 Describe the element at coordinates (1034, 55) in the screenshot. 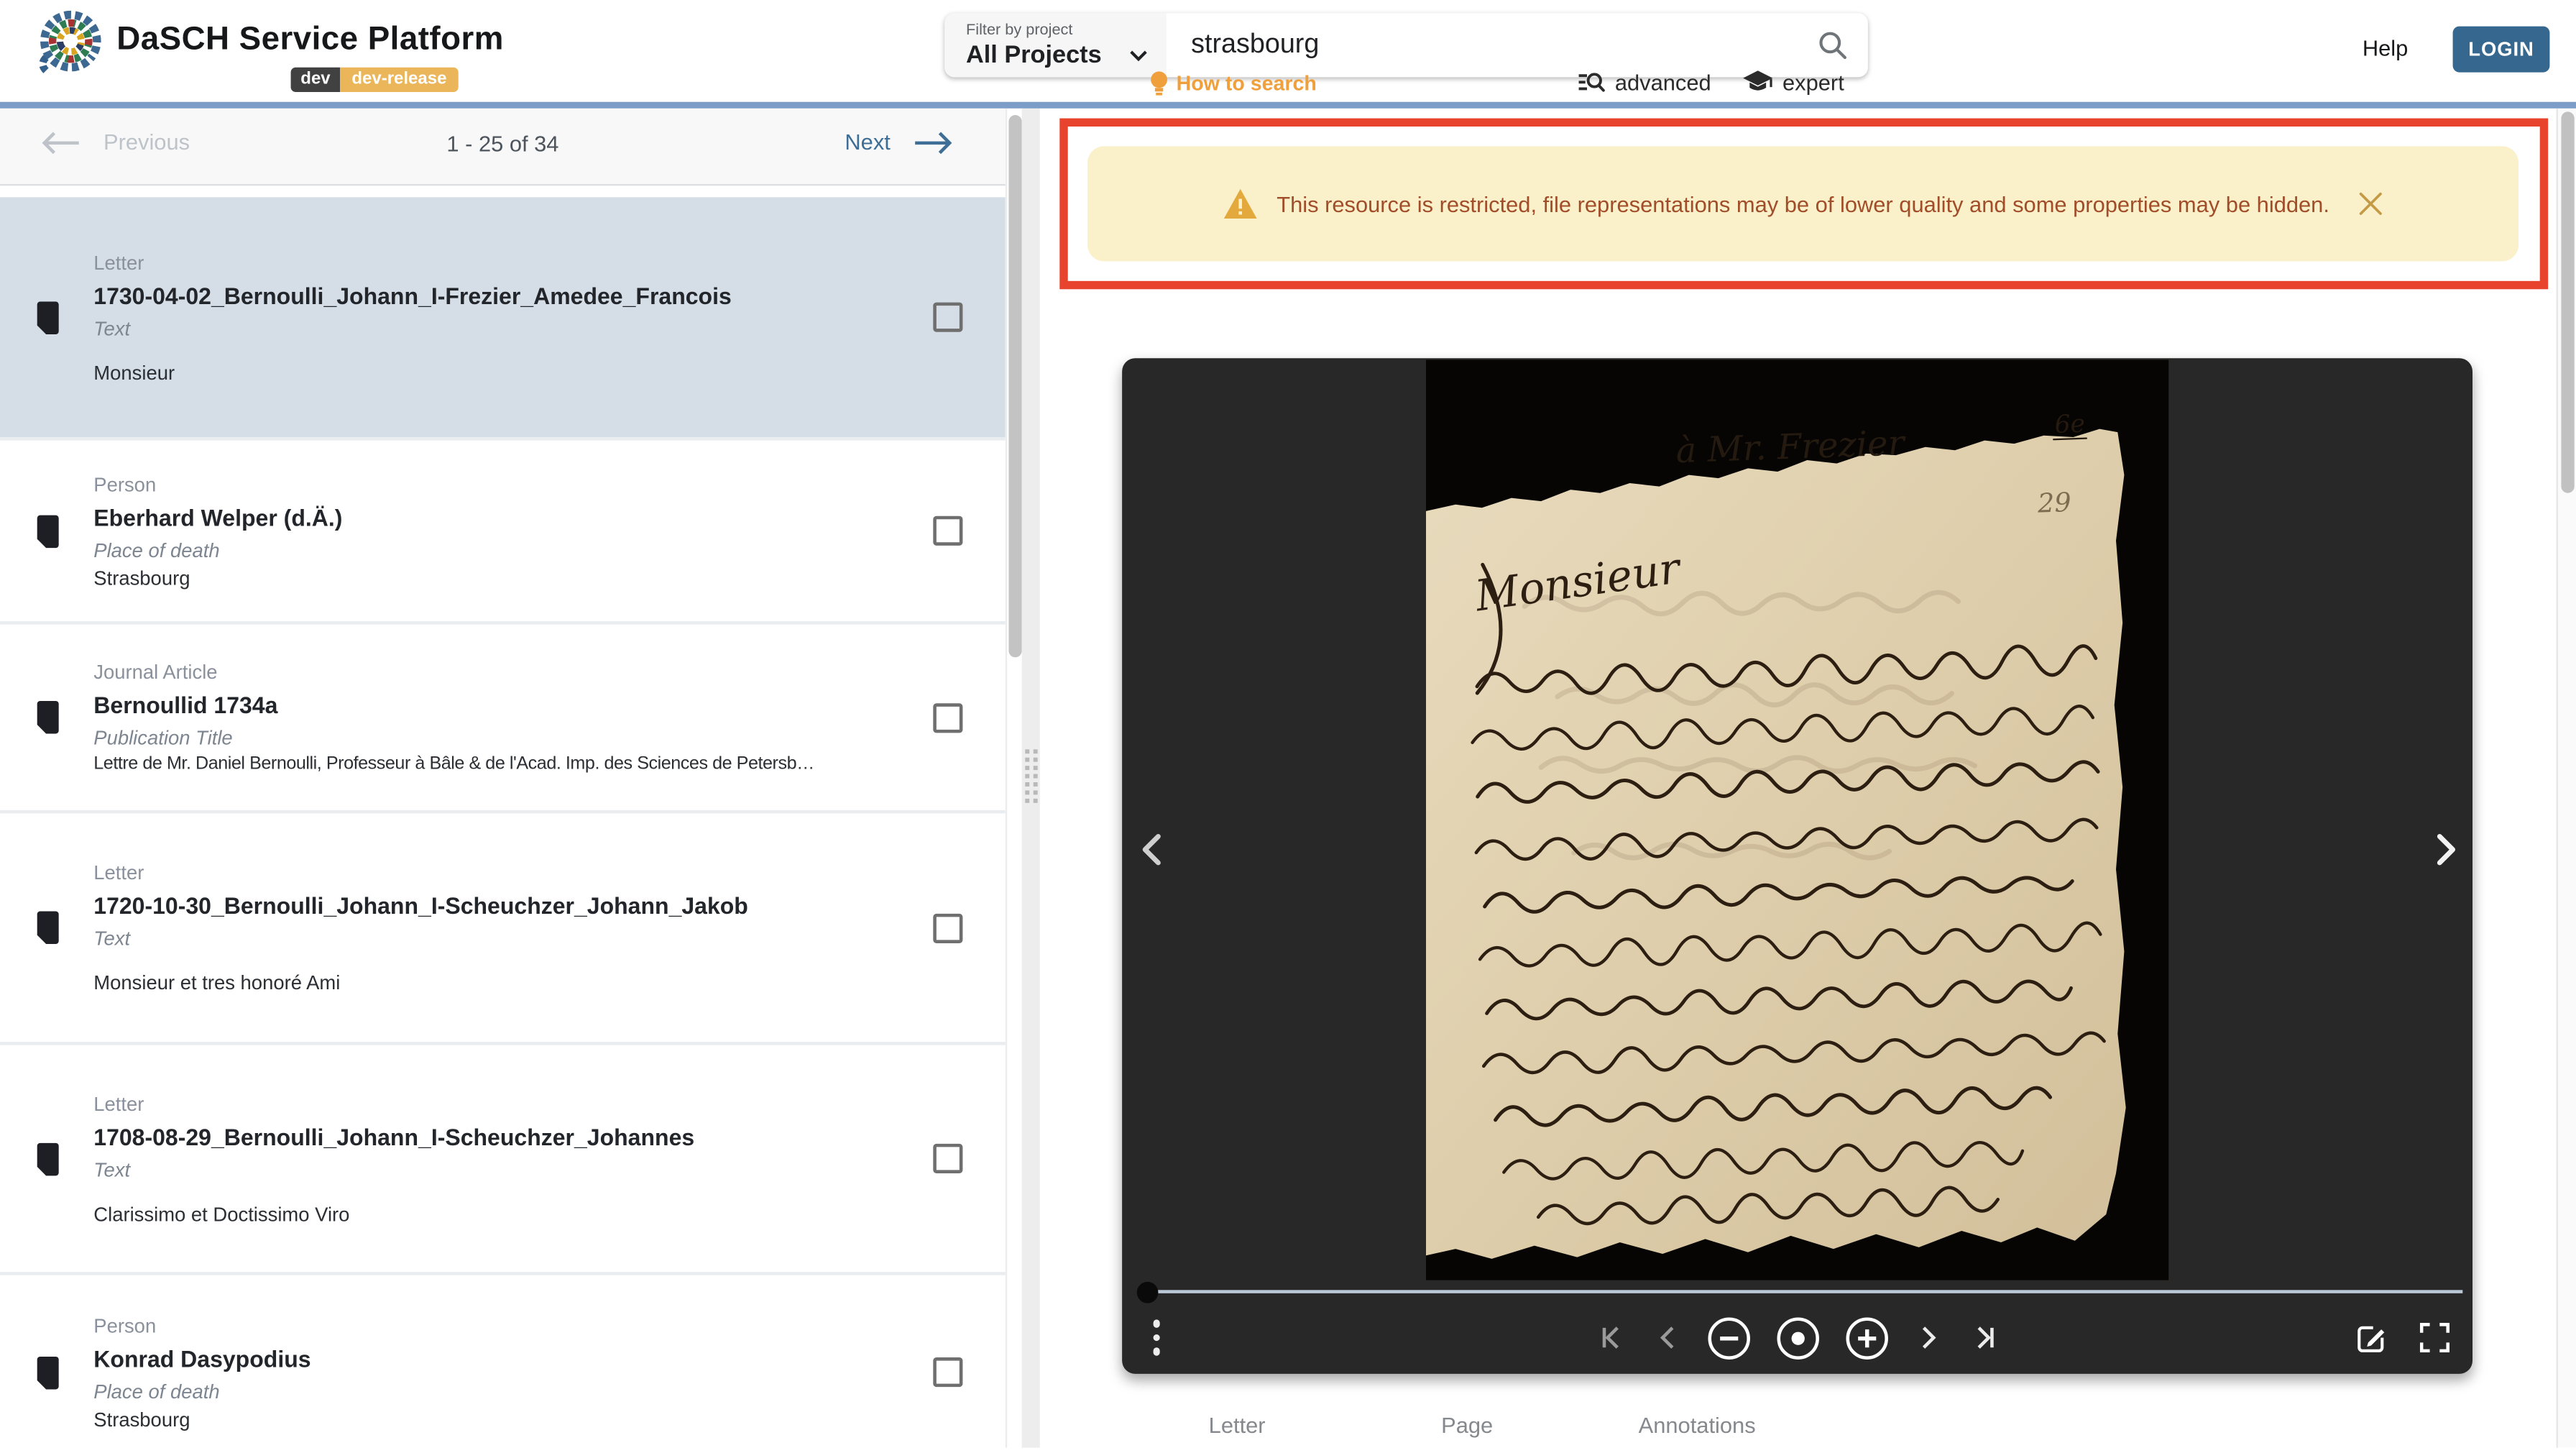

I see `project-filter-value: All Projects` at that location.